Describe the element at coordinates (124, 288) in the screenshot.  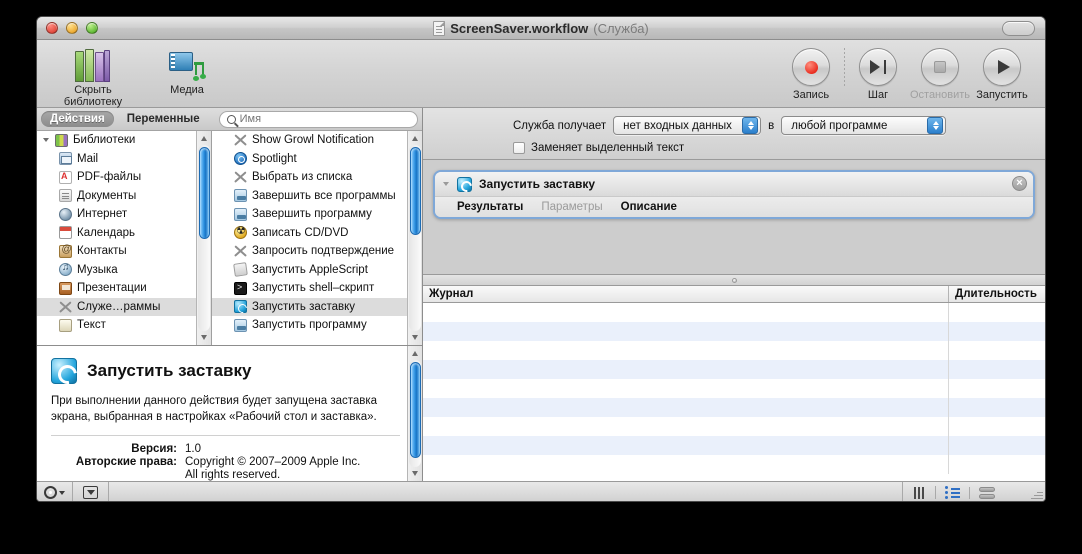
I see `list-item: Презентации` at that location.